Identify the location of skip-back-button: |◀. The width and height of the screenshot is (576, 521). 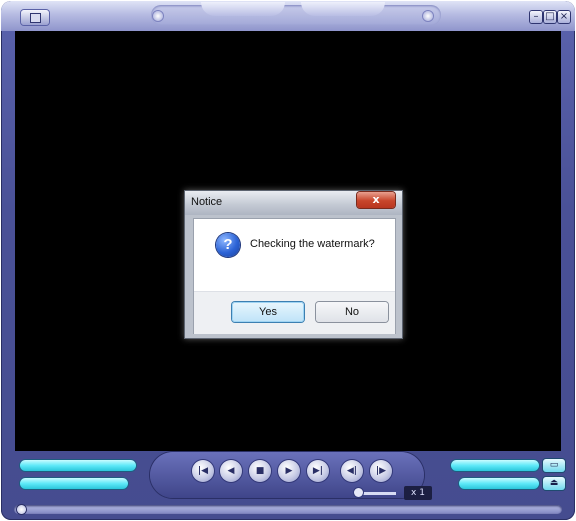
(203, 471).